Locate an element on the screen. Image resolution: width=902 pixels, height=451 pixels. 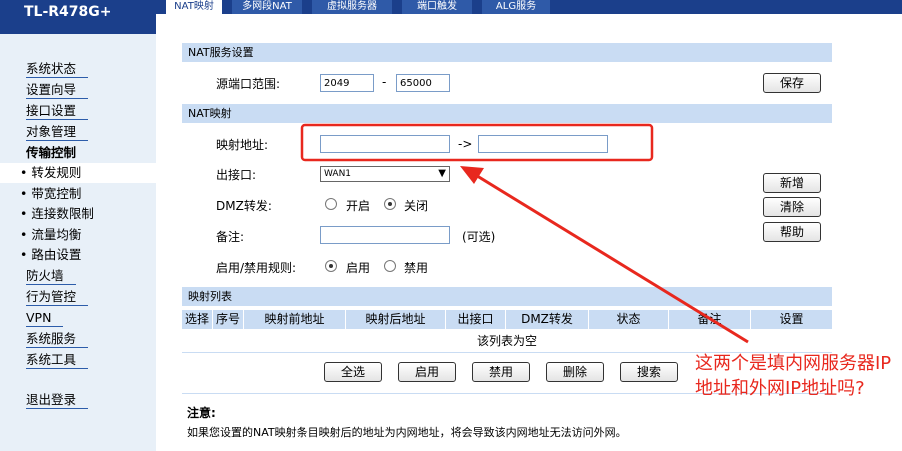
annotation-box is located at coordinates (477, 142).